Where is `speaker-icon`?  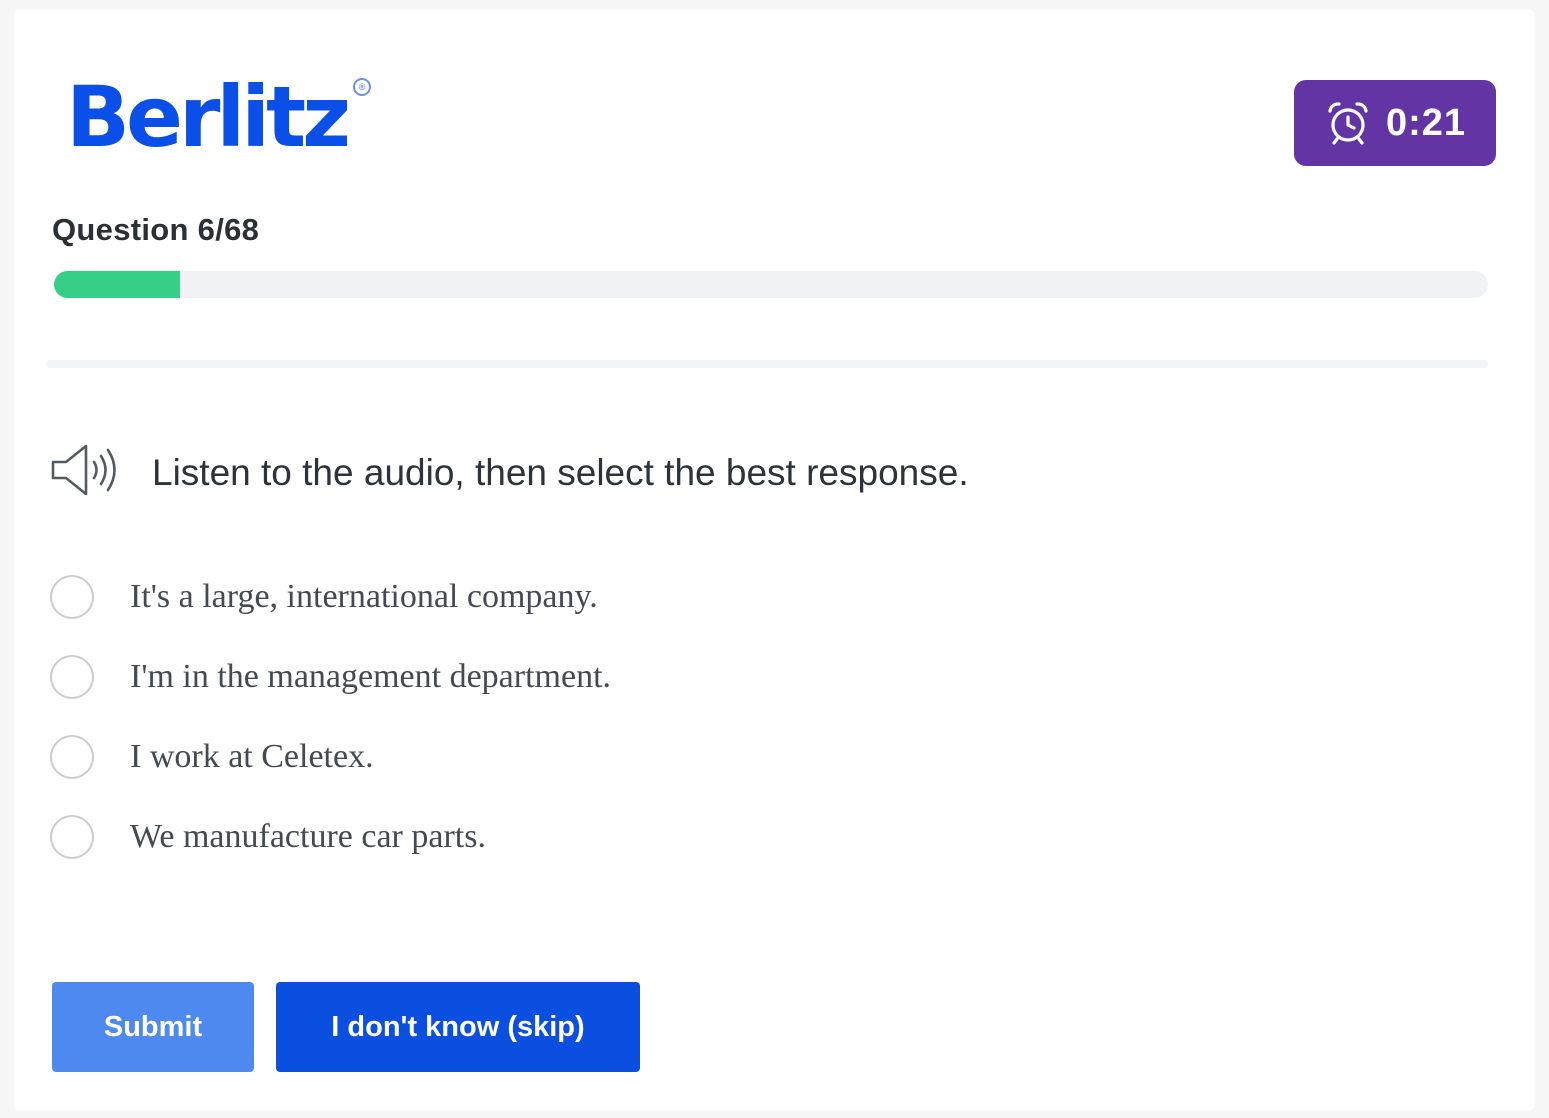
speaker-icon is located at coordinates (86, 472).